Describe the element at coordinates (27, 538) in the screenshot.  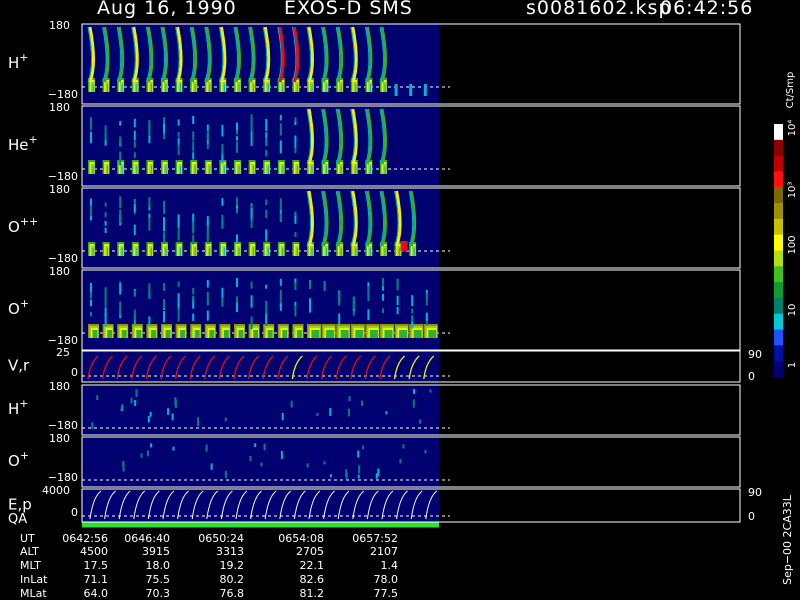
I see `footer-row-label: UT` at that location.